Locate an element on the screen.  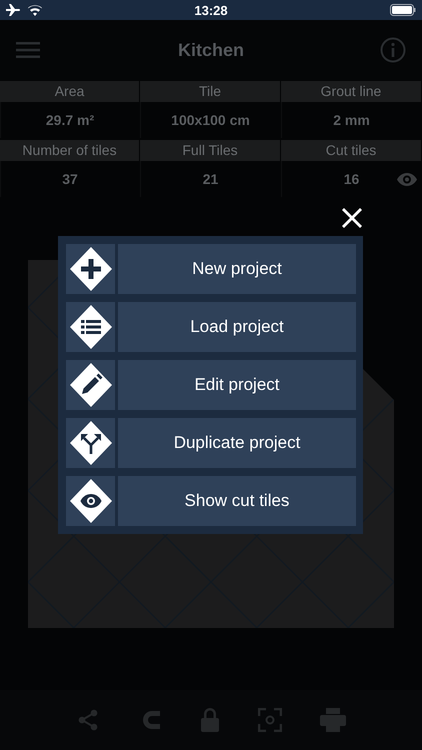
stat-value: 21 is located at coordinates (210, 179).